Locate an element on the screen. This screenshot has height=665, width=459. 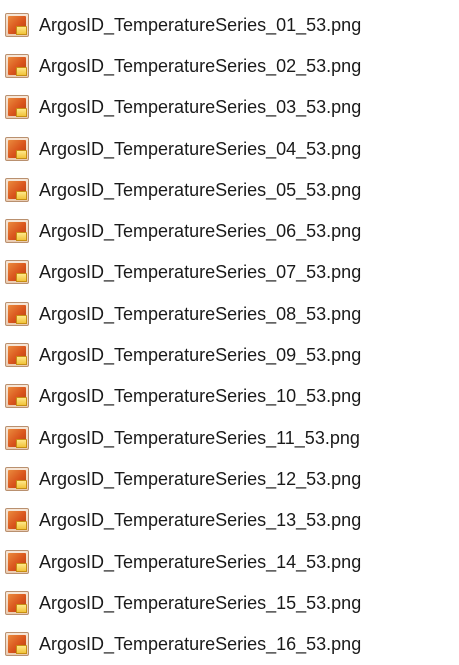
file-item: ArgosID_TemperatureSeries_07_53.png is located at coordinates (232, 272).